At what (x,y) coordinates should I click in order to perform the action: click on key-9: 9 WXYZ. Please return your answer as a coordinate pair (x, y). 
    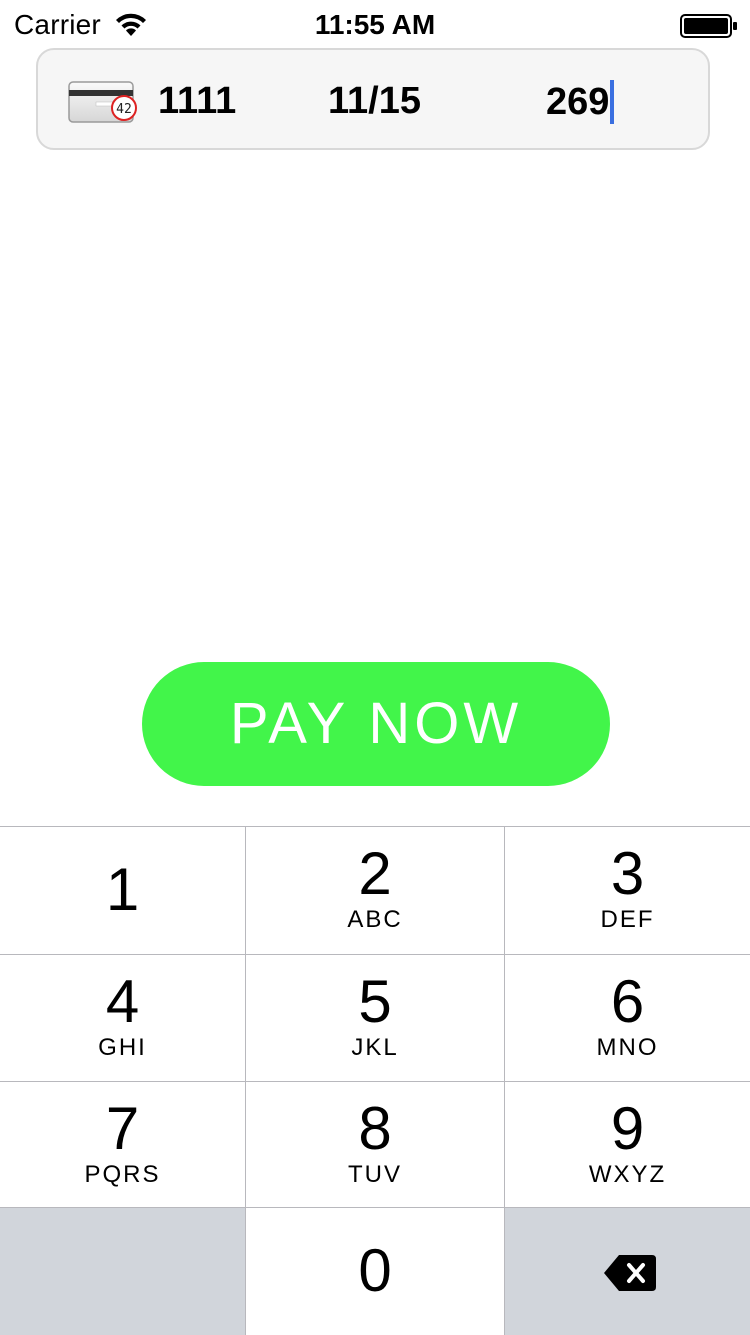
    Looking at the image, I should click on (627, 1144).